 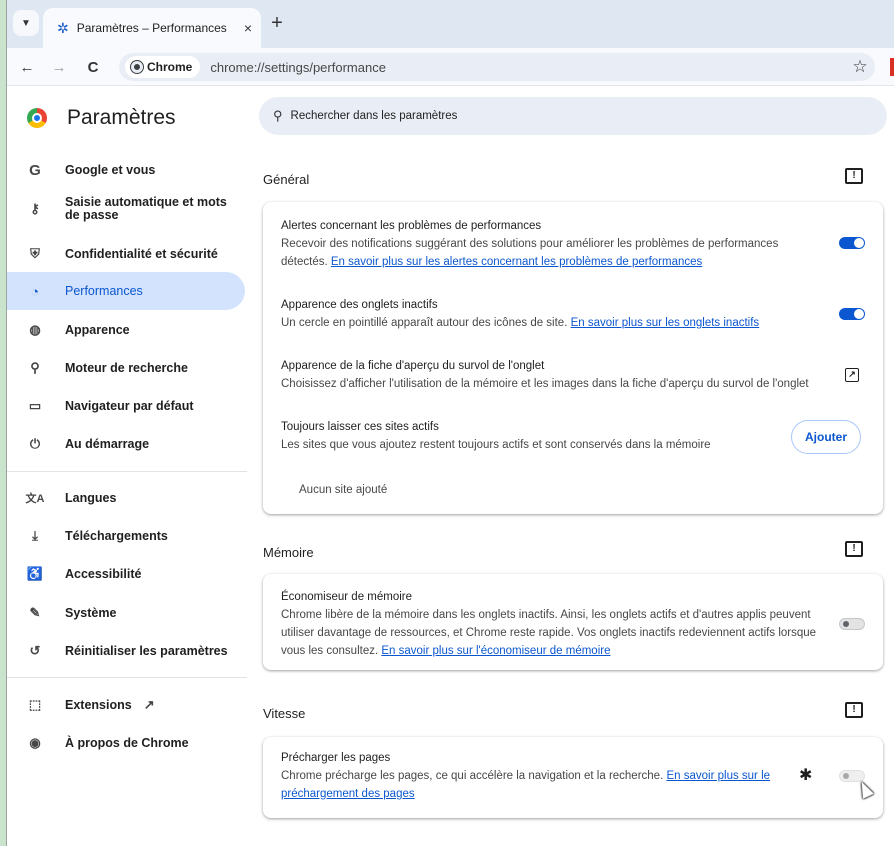 I want to click on sidebar-item-label: À propos de Chrome, so click(x=127, y=743).